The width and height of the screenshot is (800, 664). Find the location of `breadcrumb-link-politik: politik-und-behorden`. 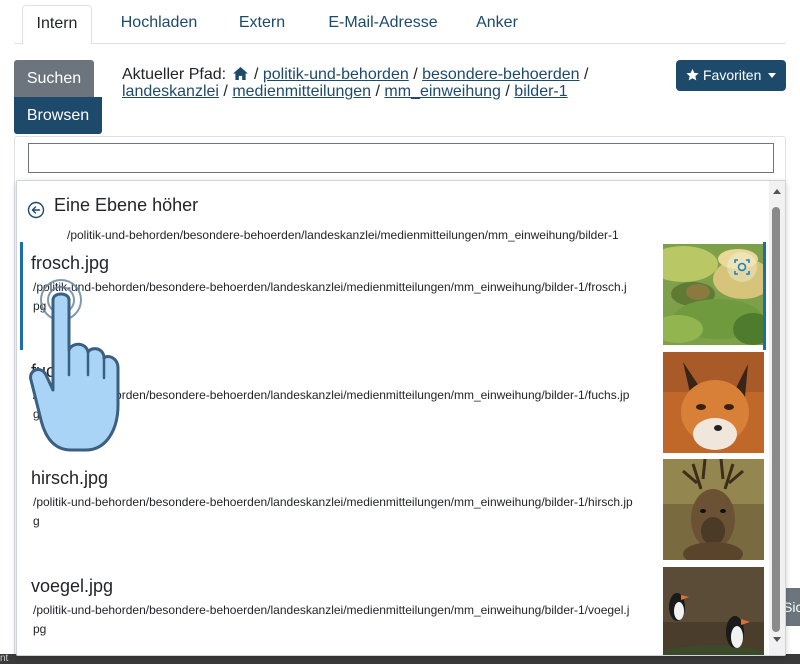

breadcrumb-link-politik: politik-und-behorden is located at coordinates (336, 74).